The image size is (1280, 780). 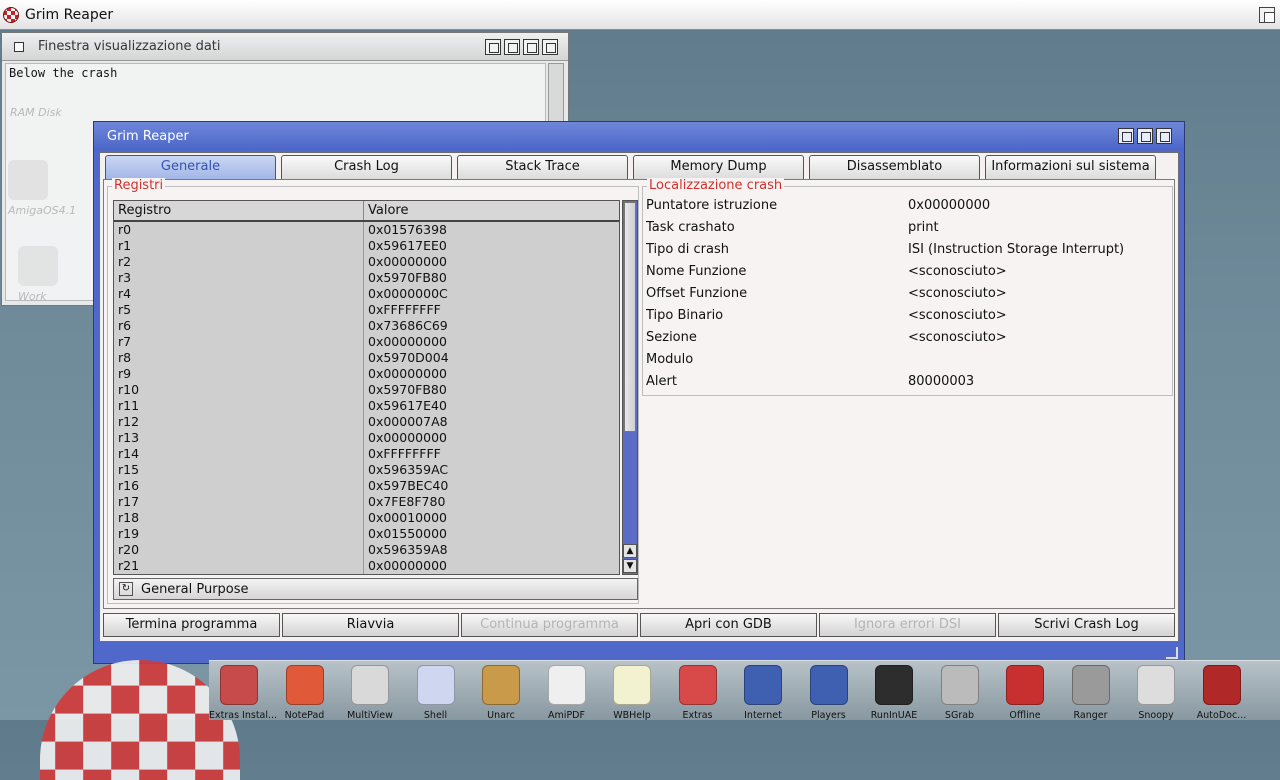 What do you see at coordinates (718, 167) in the screenshot?
I see `tab-memory-dump: Memory Dump` at bounding box center [718, 167].